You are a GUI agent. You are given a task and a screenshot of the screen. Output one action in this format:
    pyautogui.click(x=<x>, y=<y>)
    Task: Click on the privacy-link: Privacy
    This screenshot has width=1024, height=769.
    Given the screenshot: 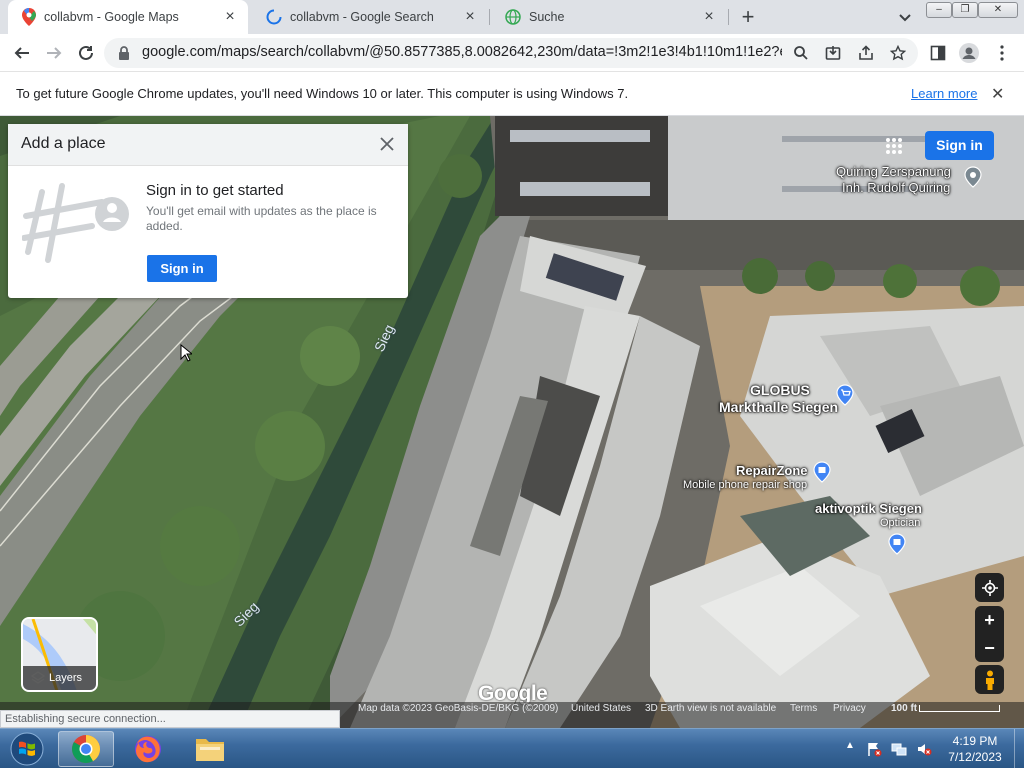 What is the action you would take?
    pyautogui.click(x=849, y=709)
    